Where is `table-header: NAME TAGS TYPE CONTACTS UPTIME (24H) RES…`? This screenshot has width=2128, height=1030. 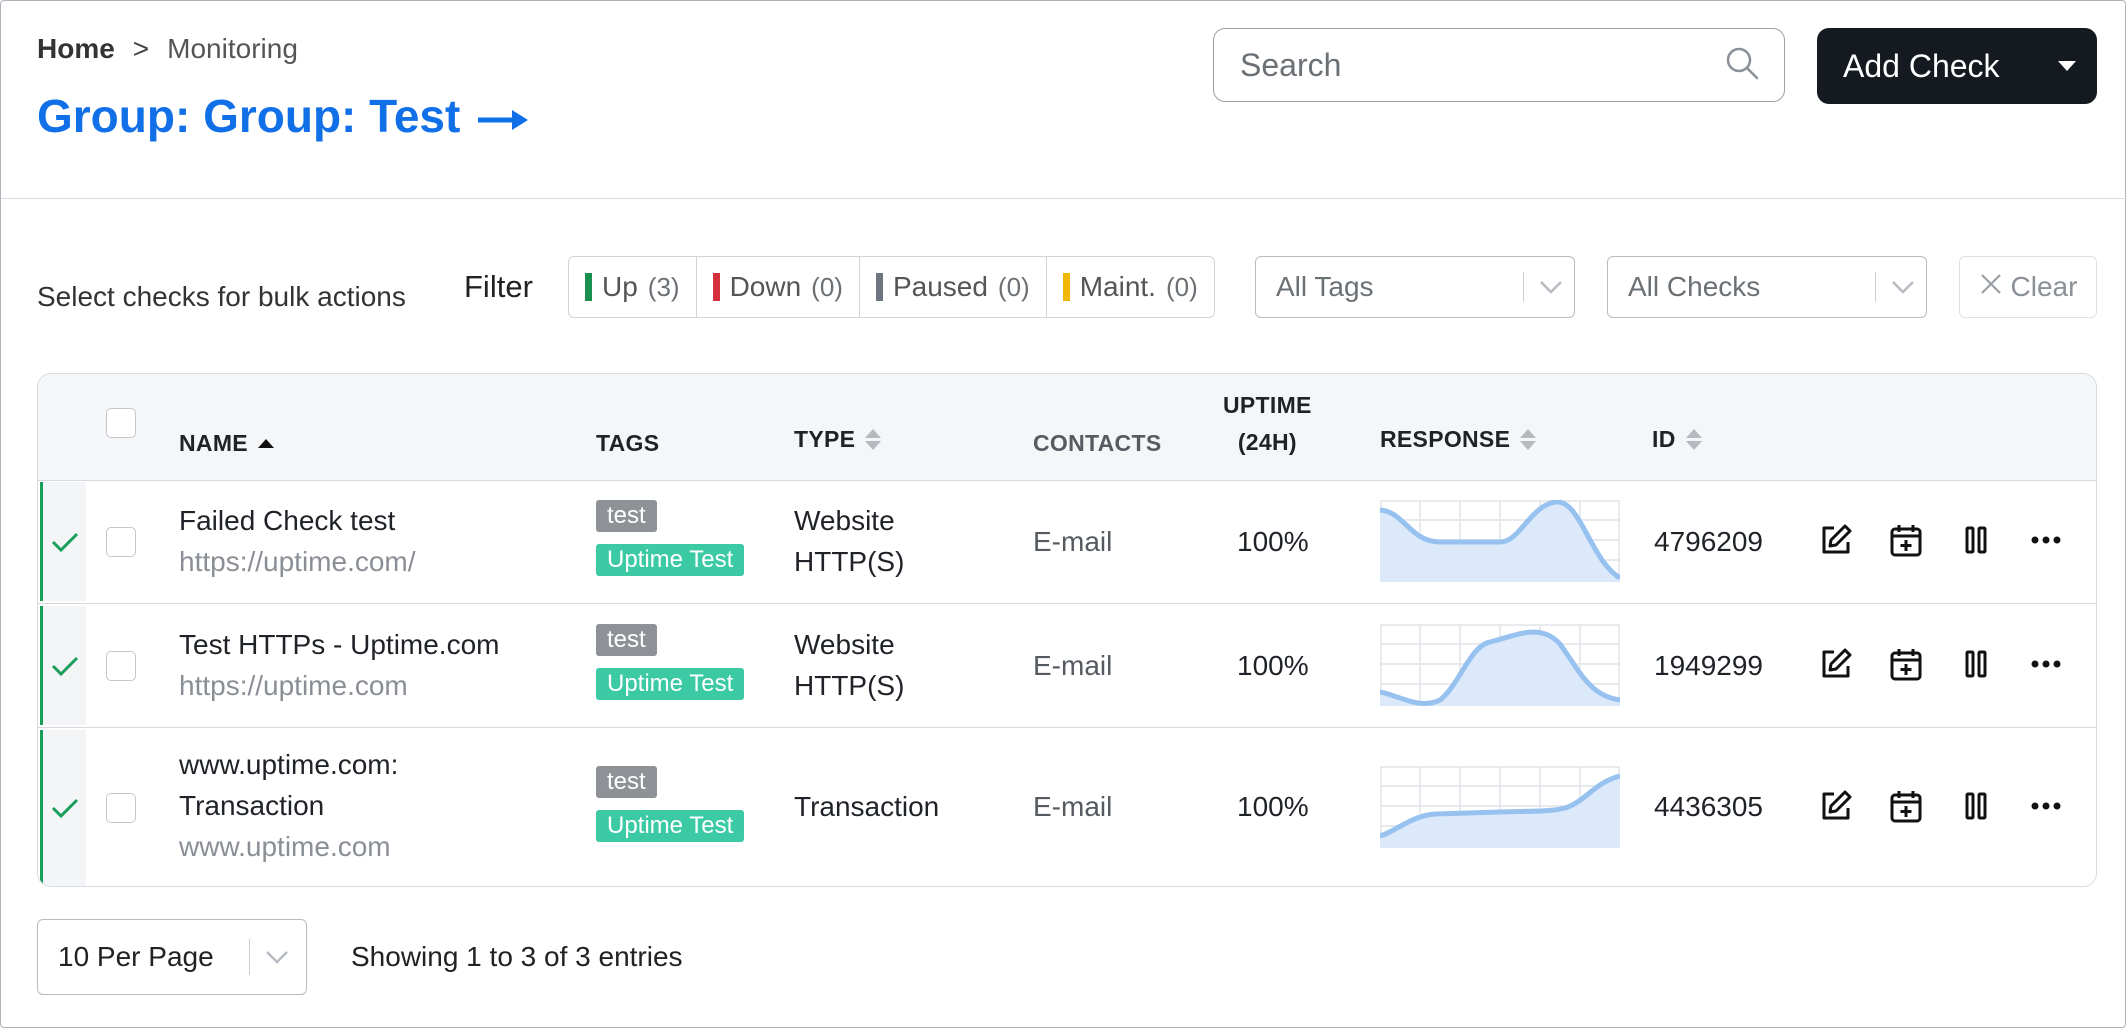 table-header: NAME TAGS TYPE CONTACTS UPTIME (24H) RES… is located at coordinates (1067, 427).